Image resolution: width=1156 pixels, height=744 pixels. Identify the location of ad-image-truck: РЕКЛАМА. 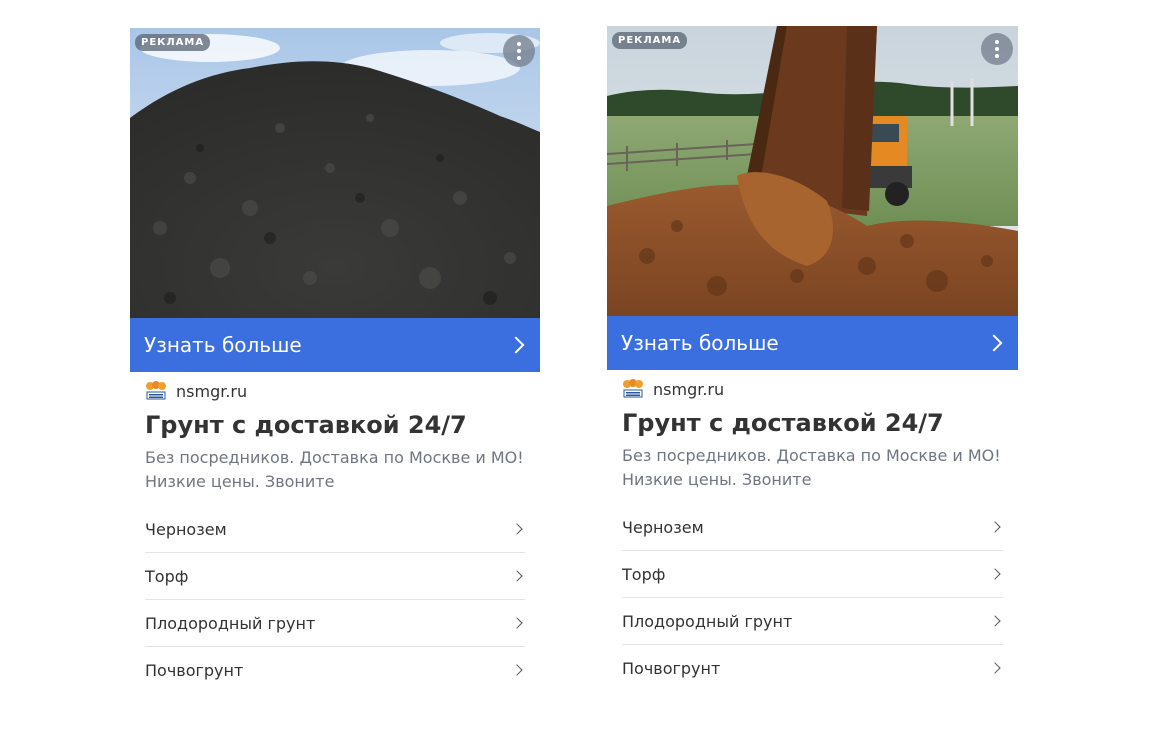
(812, 171).